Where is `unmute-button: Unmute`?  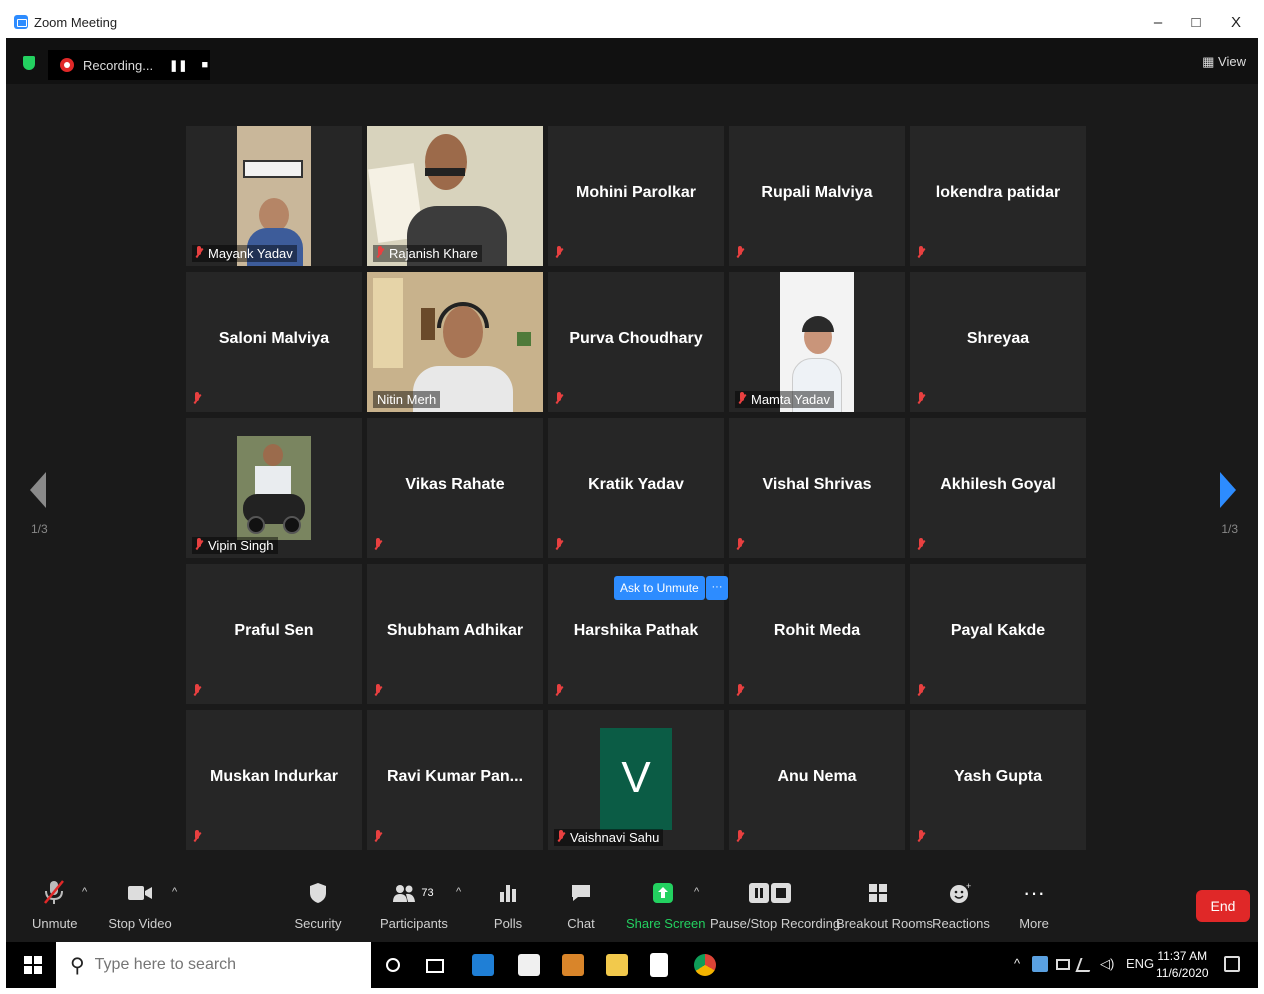
unmute-button: Unmute is located at coordinates (55, 903).